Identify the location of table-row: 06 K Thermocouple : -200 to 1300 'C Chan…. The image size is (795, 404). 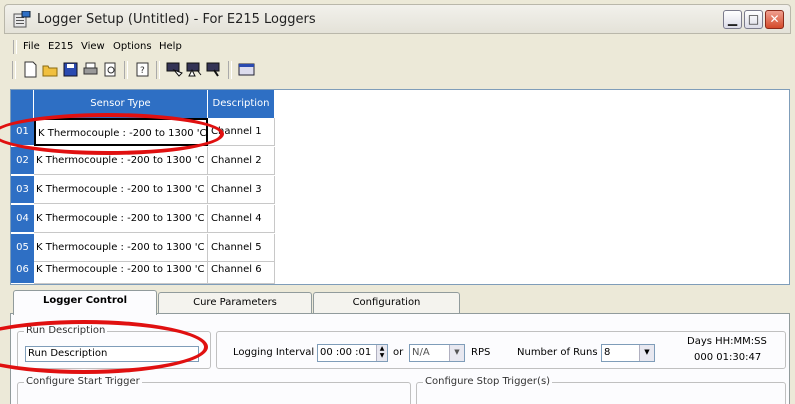
(143, 270).